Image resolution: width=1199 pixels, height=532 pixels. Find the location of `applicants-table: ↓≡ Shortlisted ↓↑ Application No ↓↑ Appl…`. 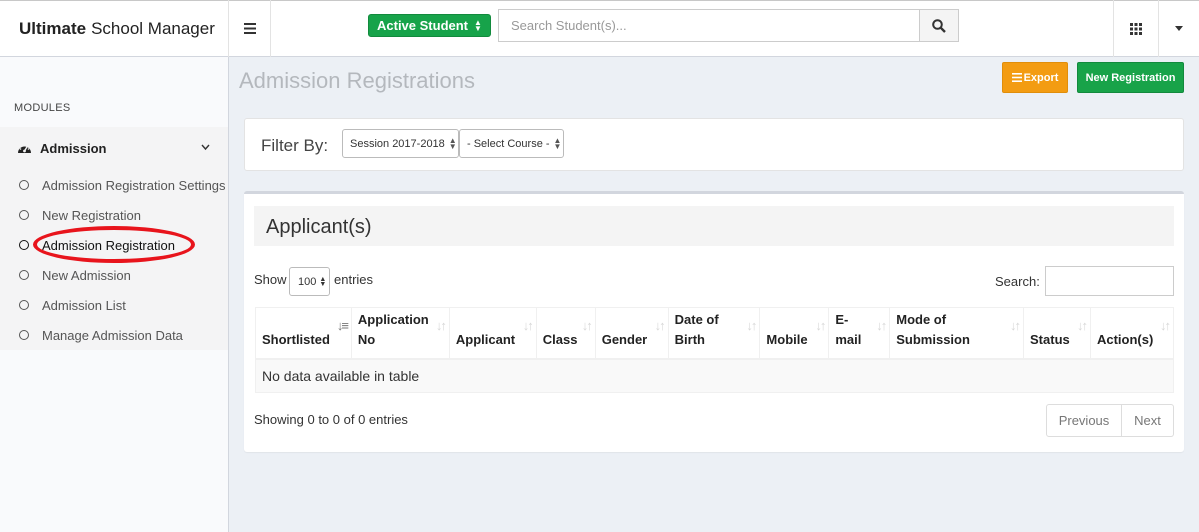

applicants-table: ↓≡ Shortlisted ↓↑ Application No ↓↑ Appl… is located at coordinates (715, 350).